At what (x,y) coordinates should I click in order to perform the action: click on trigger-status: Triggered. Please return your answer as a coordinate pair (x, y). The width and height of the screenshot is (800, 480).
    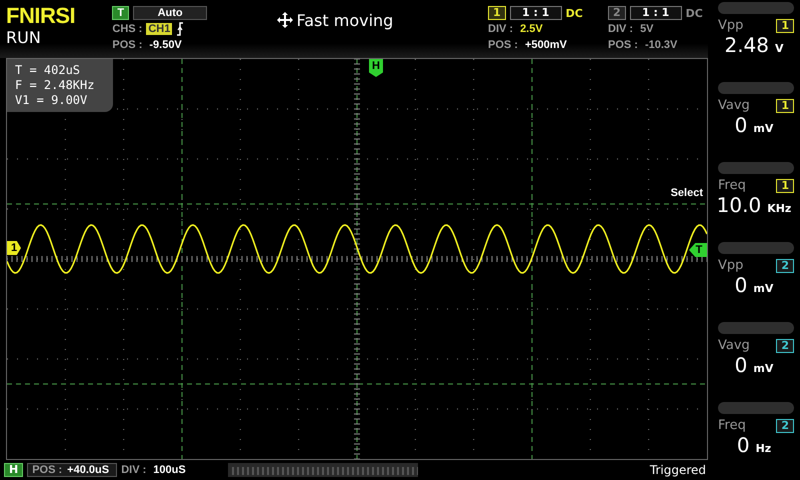
    Looking at the image, I should click on (678, 470).